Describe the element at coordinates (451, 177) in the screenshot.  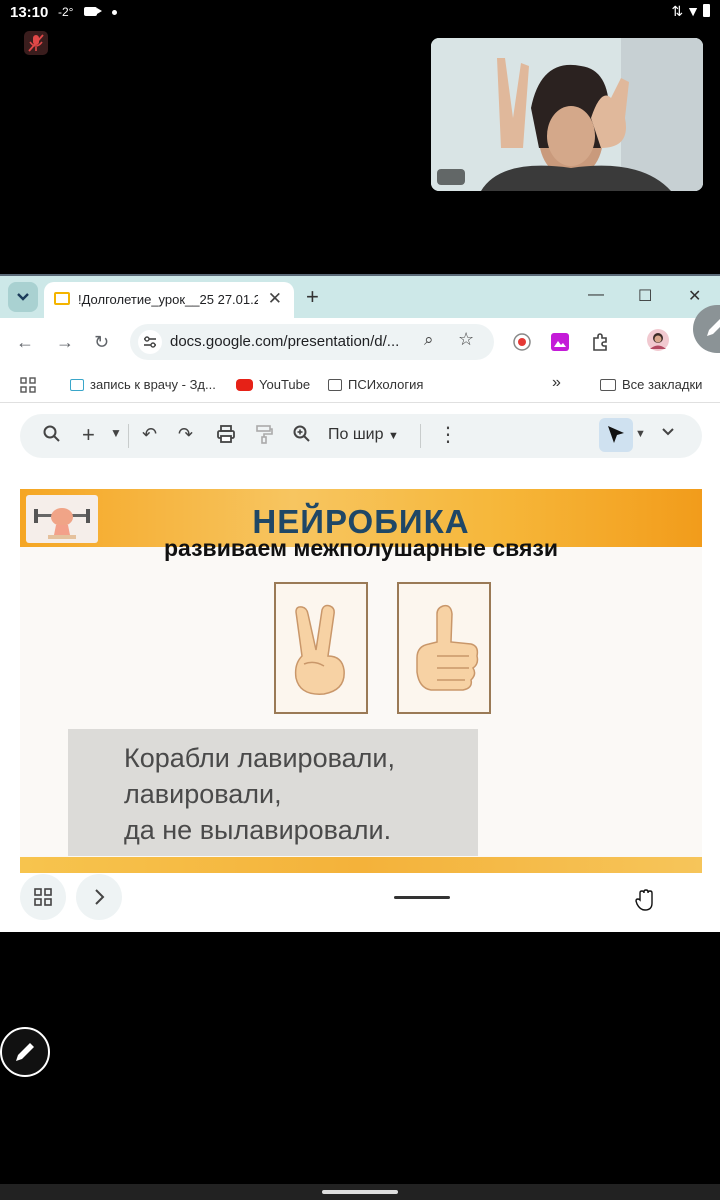
I see `pin-icon` at that location.